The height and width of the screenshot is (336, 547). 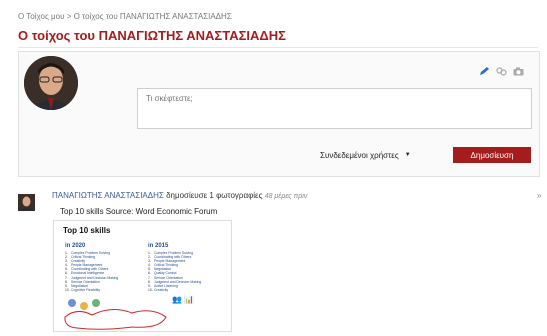 I want to click on photo-illustration, so click(x=115, y=314).